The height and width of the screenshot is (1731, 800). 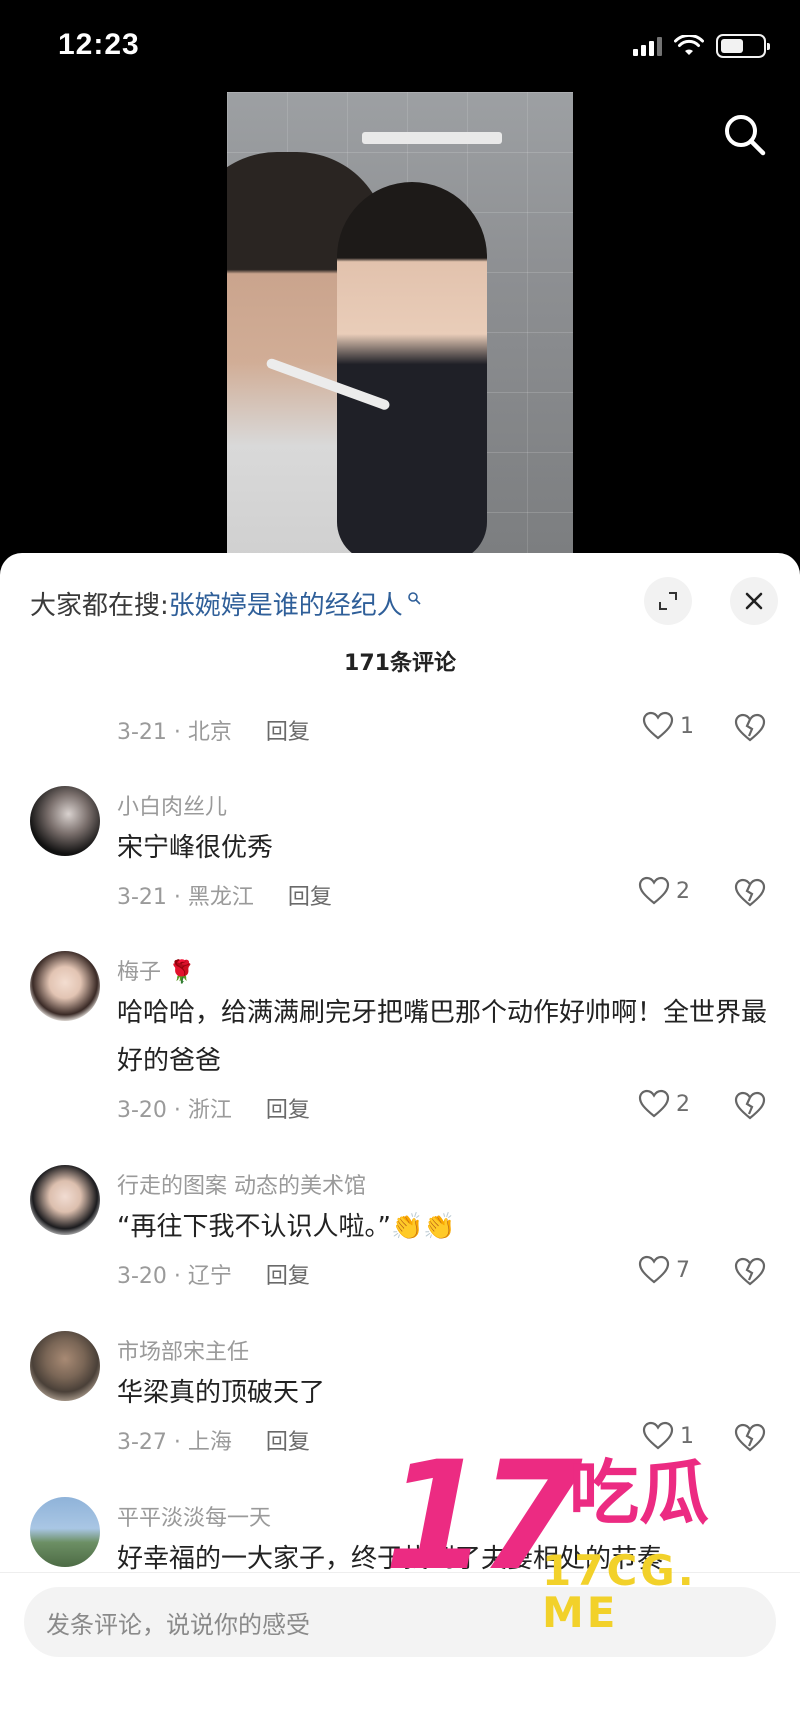 I want to click on expand-icon, so click(x=668, y=601).